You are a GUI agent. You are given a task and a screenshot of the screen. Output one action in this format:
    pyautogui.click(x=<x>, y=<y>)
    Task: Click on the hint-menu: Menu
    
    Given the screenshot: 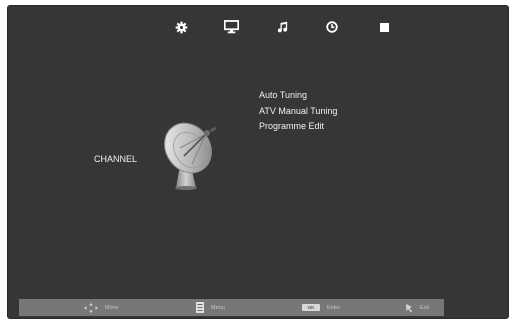 What is the action you would take?
    pyautogui.click(x=210, y=307)
    